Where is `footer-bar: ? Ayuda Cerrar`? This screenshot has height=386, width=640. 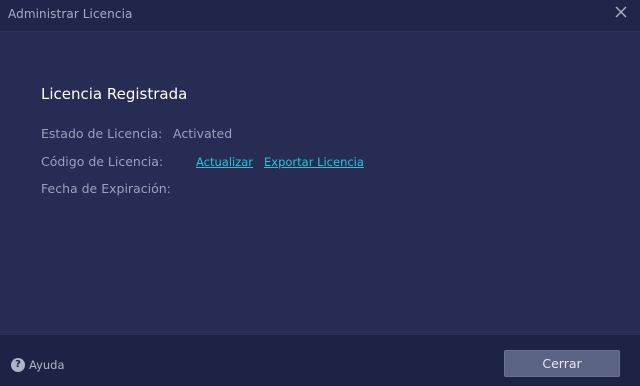 footer-bar: ? Ayuda Cerrar is located at coordinates (320, 360).